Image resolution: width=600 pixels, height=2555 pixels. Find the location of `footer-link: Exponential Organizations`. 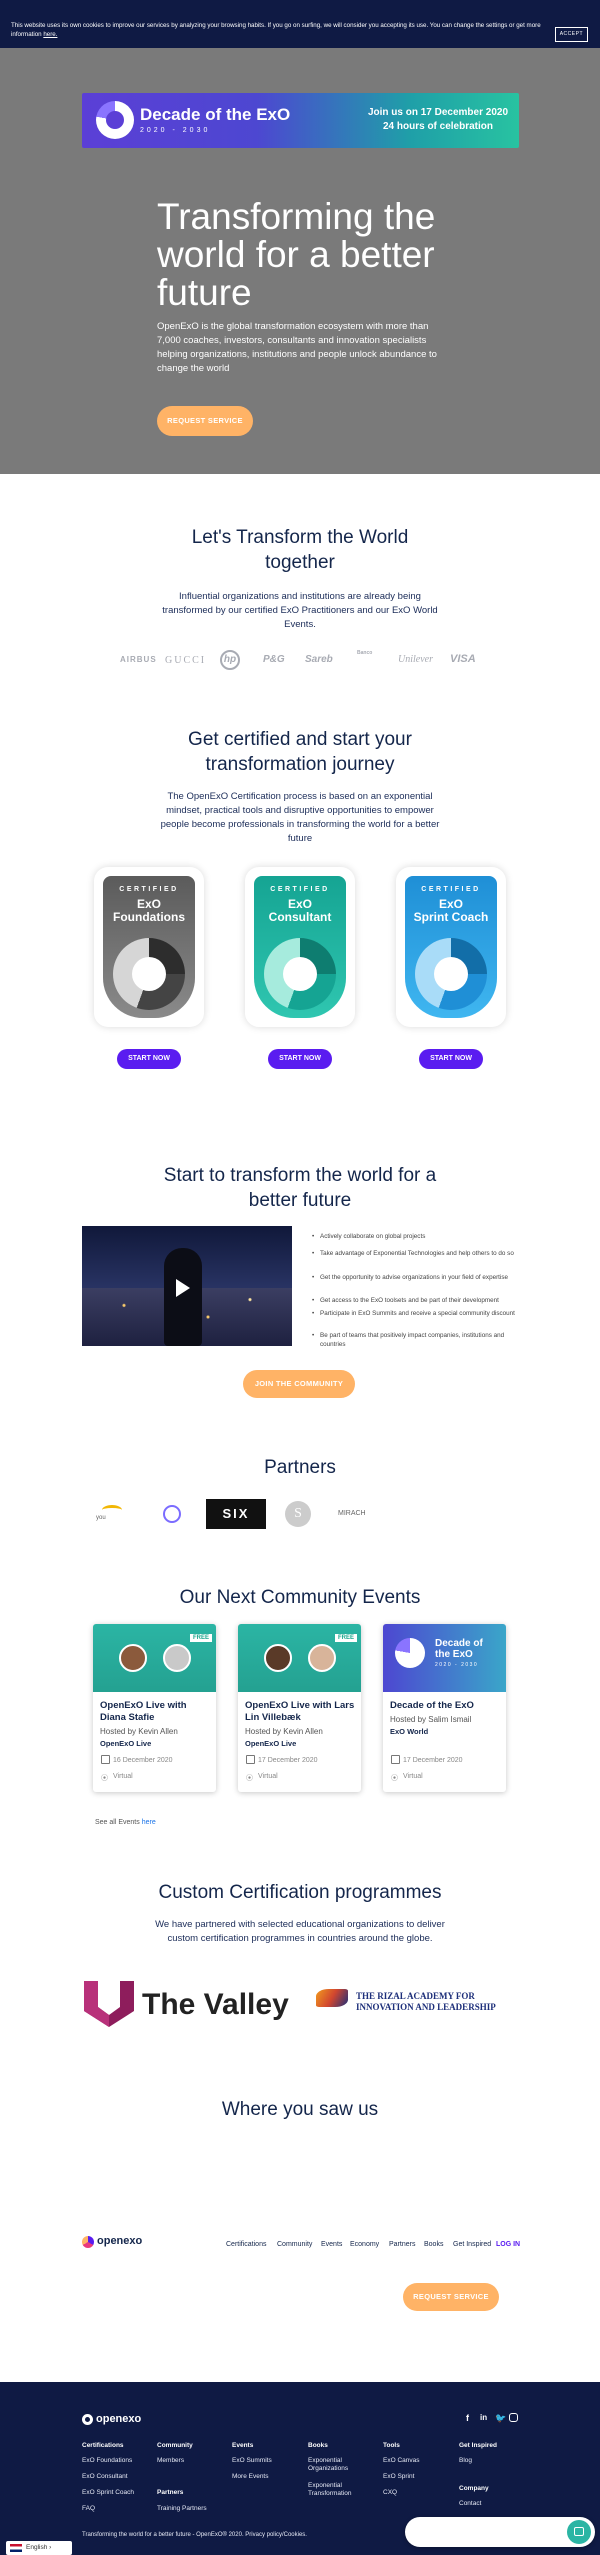

footer-link: Exponential Organizations is located at coordinates (338, 2465).